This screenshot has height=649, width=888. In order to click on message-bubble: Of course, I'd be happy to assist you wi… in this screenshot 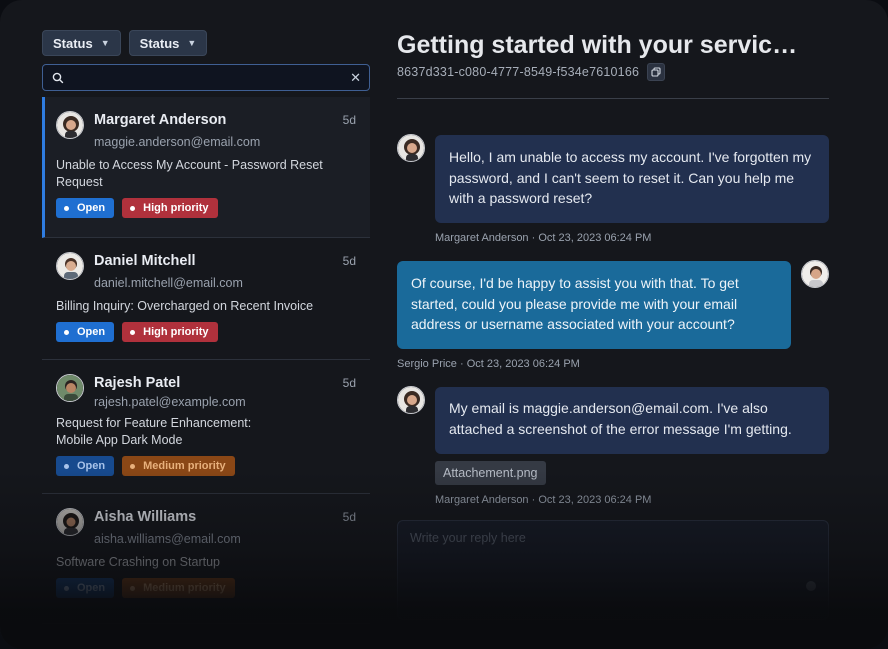, I will do `click(594, 305)`.